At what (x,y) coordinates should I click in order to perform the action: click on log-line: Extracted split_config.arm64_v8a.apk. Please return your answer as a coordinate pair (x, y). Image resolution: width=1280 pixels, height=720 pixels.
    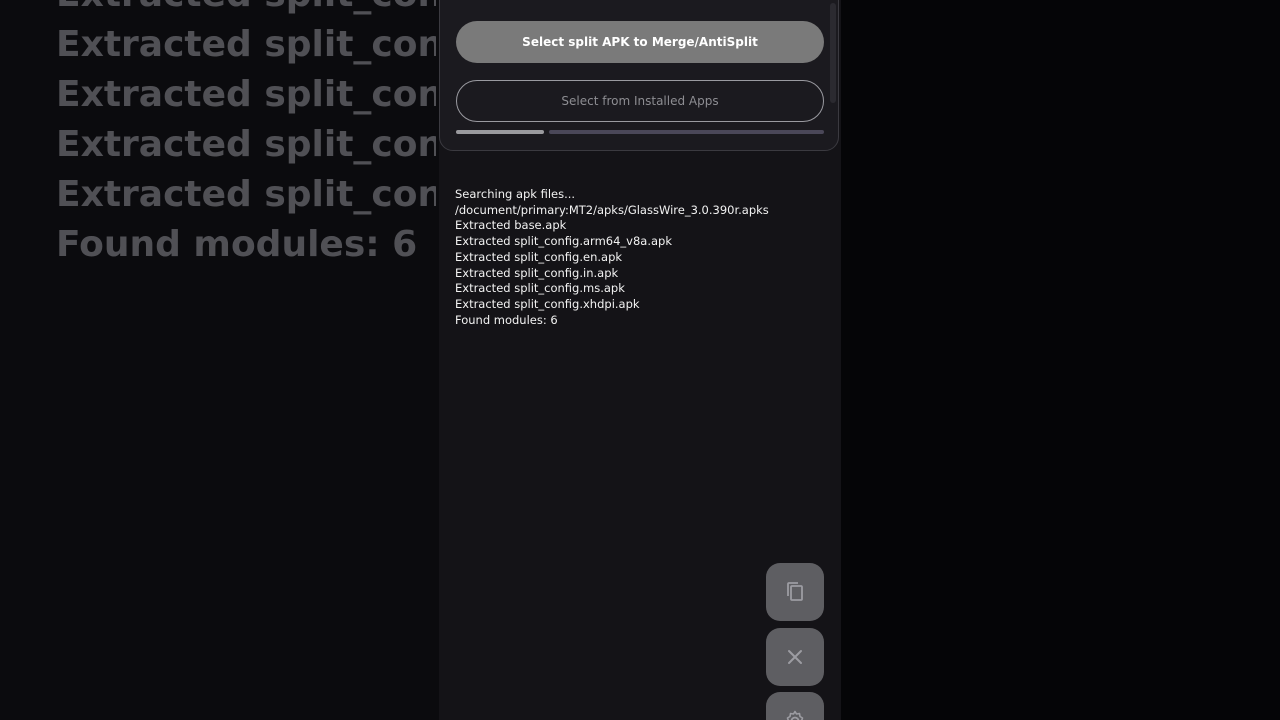
    Looking at the image, I should click on (563, 241).